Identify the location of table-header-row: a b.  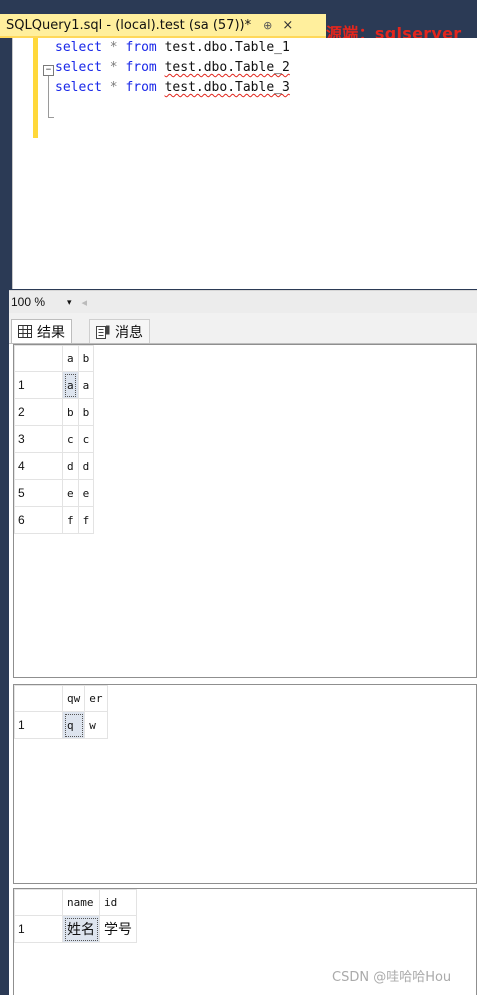
(54, 358).